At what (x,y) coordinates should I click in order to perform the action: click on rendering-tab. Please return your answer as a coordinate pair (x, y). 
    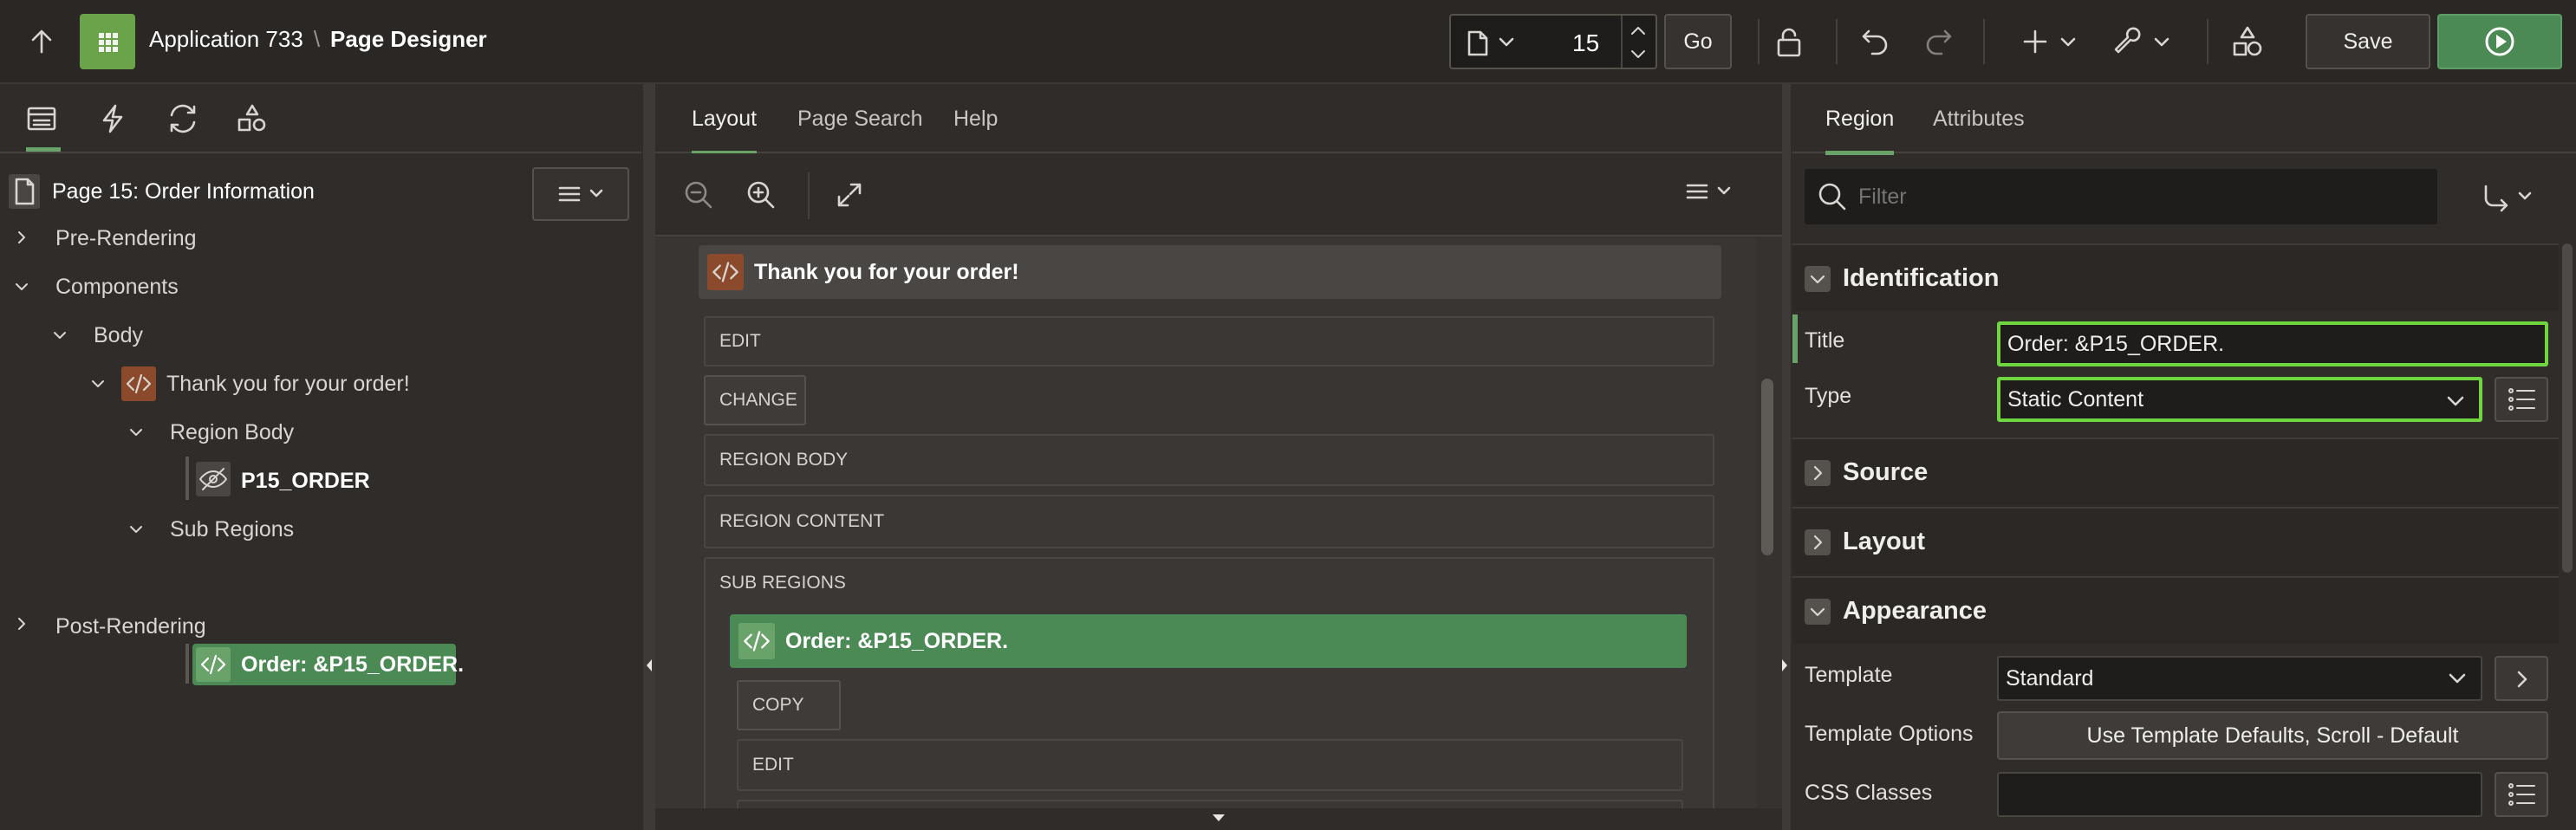
    Looking at the image, I should click on (43, 128).